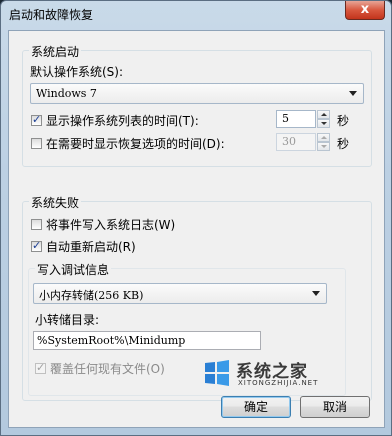 This screenshot has height=436, width=392. What do you see at coordinates (196, 16) in the screenshot?
I see `title-bar: 启动和故障恢复 x` at bounding box center [196, 16].